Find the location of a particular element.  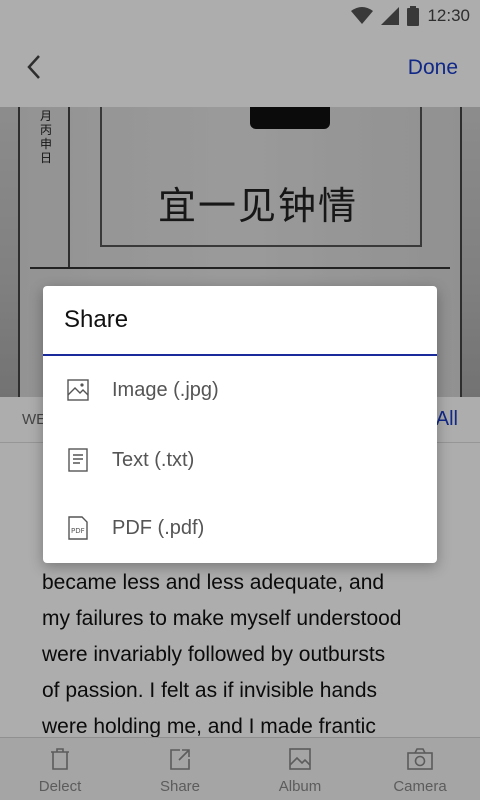

share-option-image: Image (.jpg) is located at coordinates (240, 390).